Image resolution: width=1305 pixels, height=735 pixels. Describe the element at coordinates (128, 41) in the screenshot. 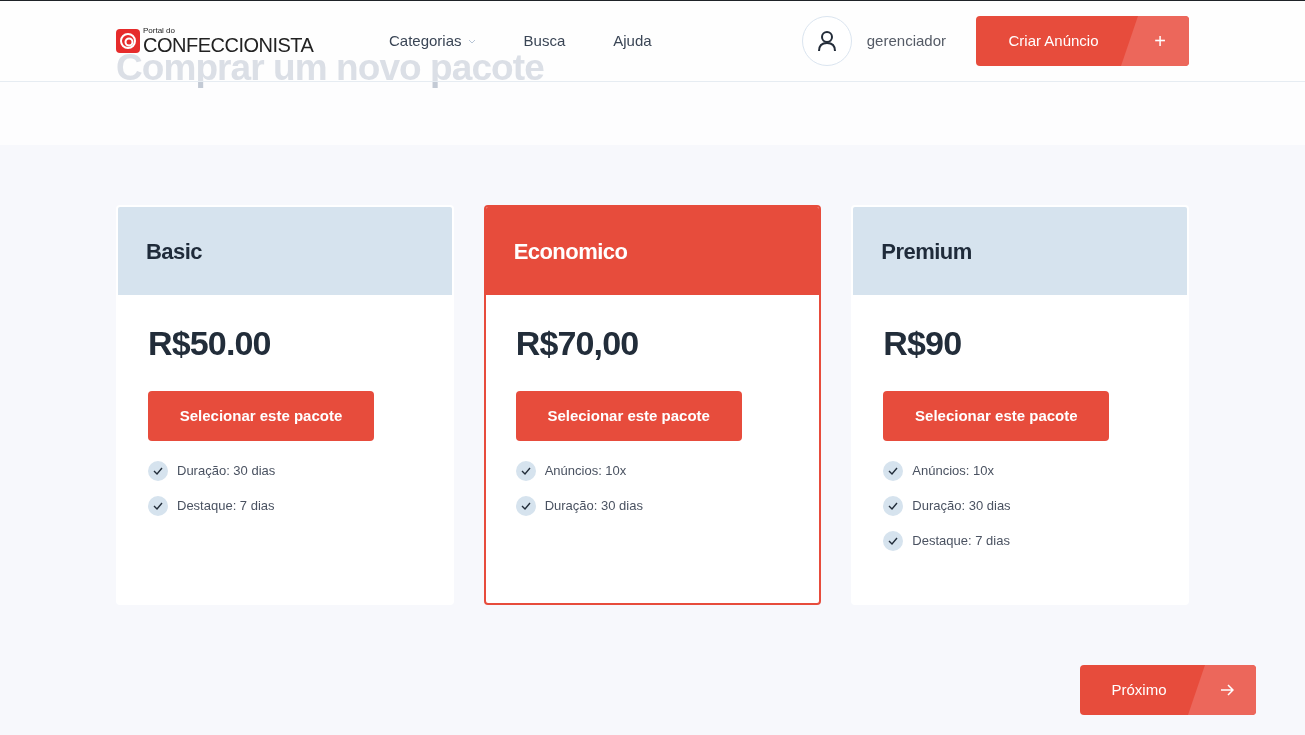

I see `logo-icon` at that location.